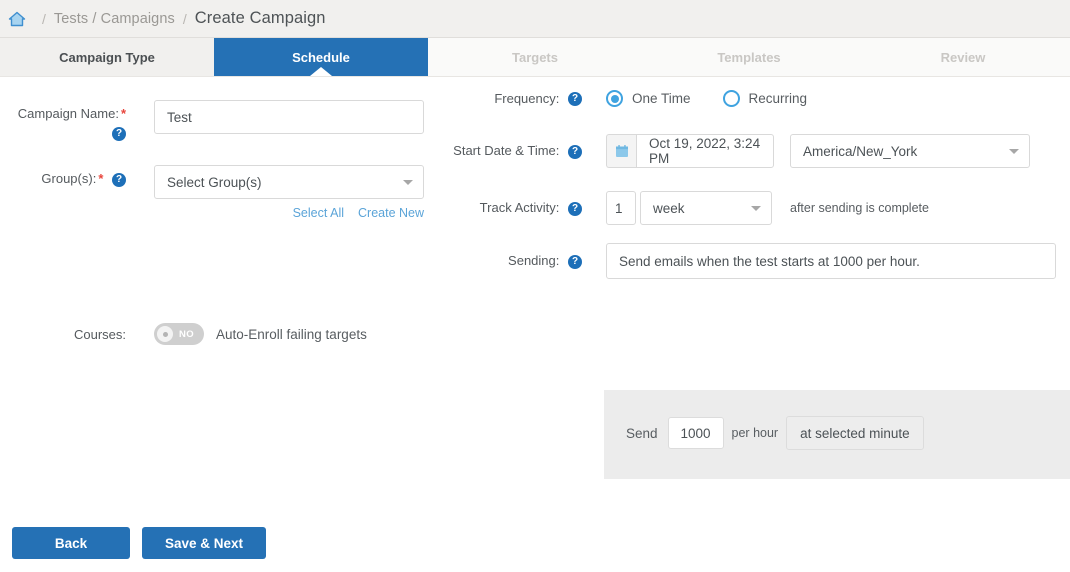  What do you see at coordinates (99, 334) in the screenshot?
I see `courses-label: Courses:` at bounding box center [99, 334].